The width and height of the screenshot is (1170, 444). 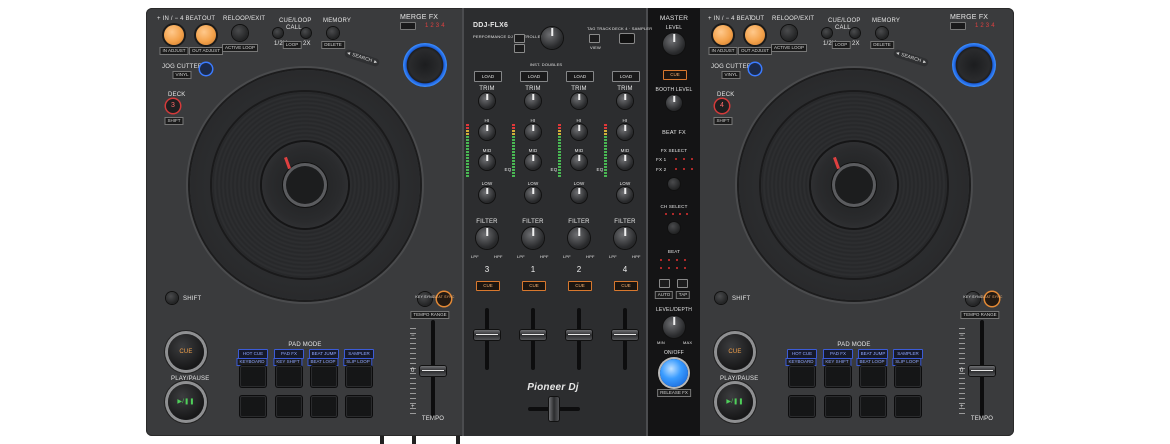 I want to click on master-level-knob, so click(x=674, y=44).